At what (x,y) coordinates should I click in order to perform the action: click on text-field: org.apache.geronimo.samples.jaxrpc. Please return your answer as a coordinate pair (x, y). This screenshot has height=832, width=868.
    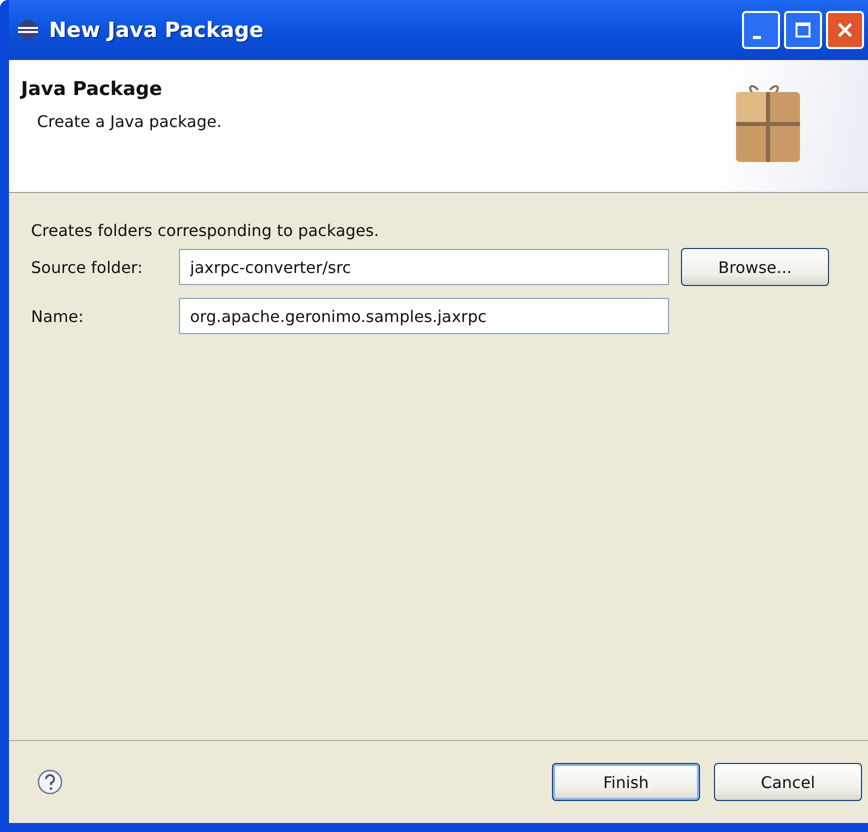
    Looking at the image, I should click on (424, 316).